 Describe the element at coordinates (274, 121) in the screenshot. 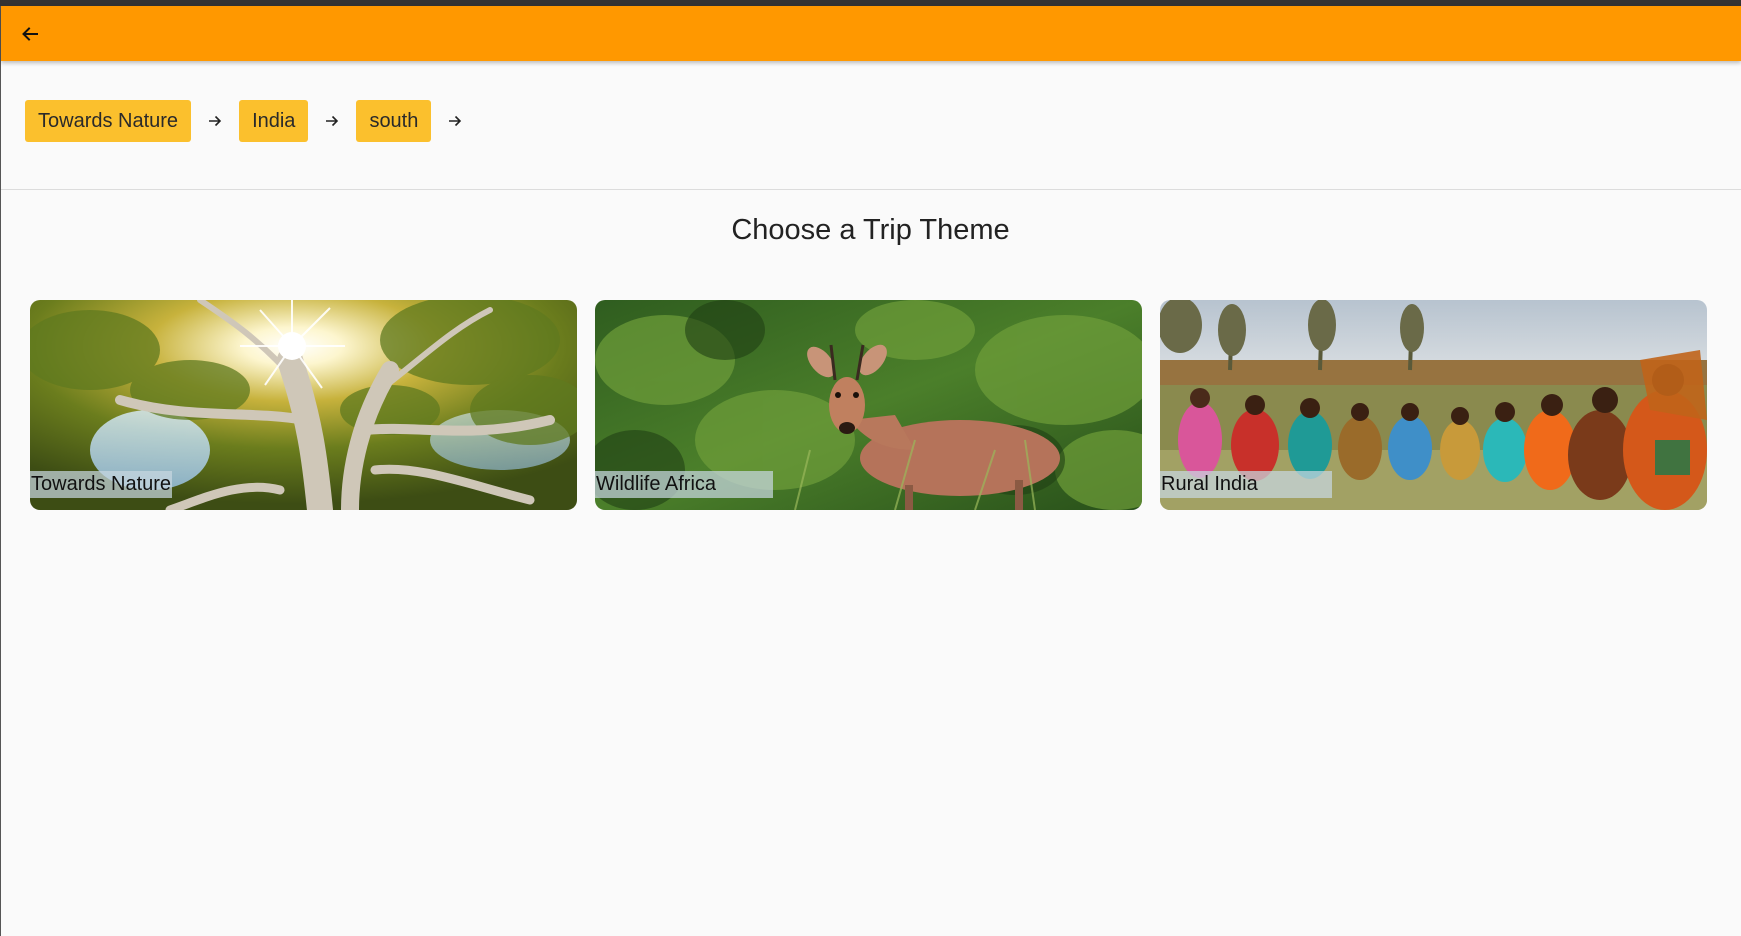

I see `breadcrumb-chip-india: India` at that location.